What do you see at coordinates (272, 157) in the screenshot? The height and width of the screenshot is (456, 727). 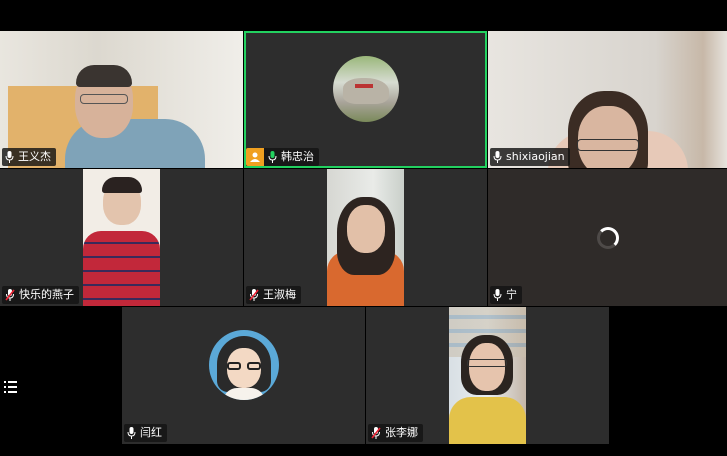 I see `microphone-speaking-icon` at bounding box center [272, 157].